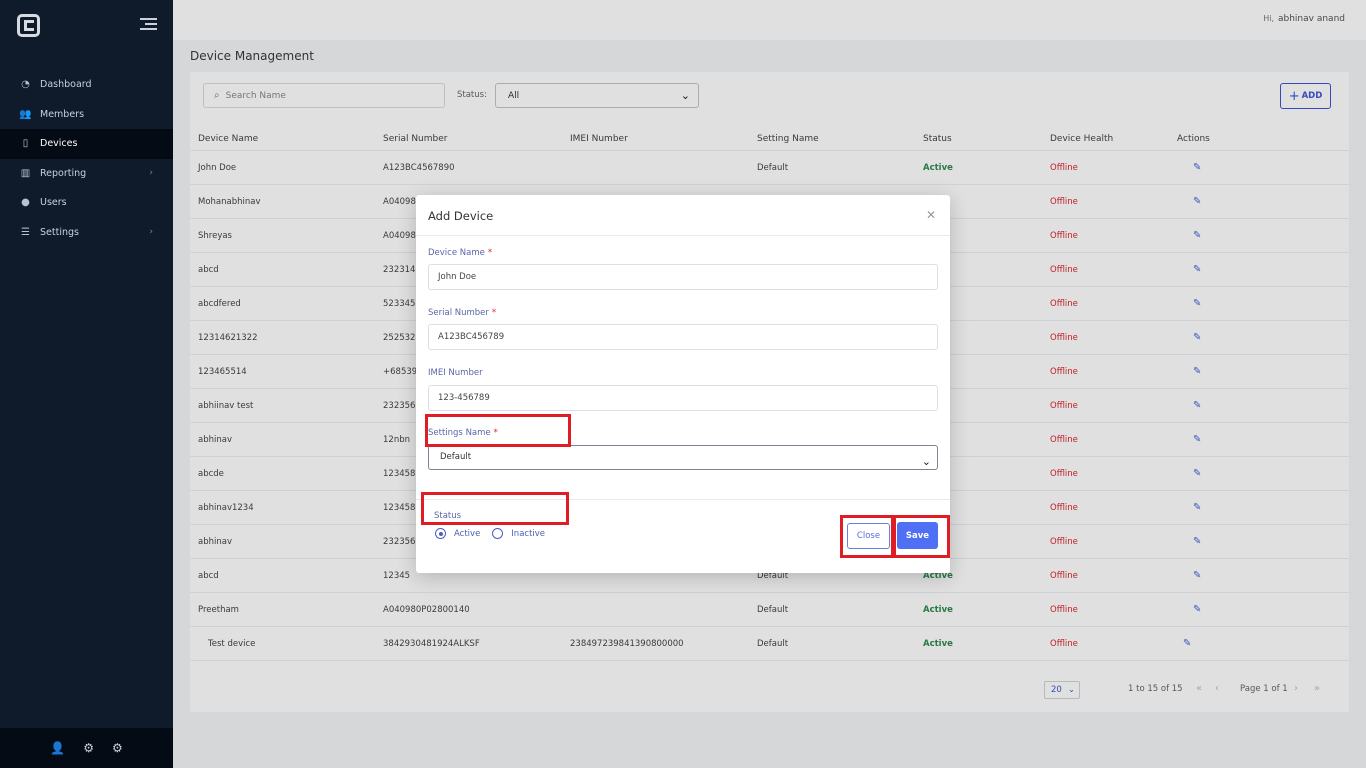 The width and height of the screenshot is (1366, 768). I want to click on sidebar-item-label: Members, so click(62, 114).